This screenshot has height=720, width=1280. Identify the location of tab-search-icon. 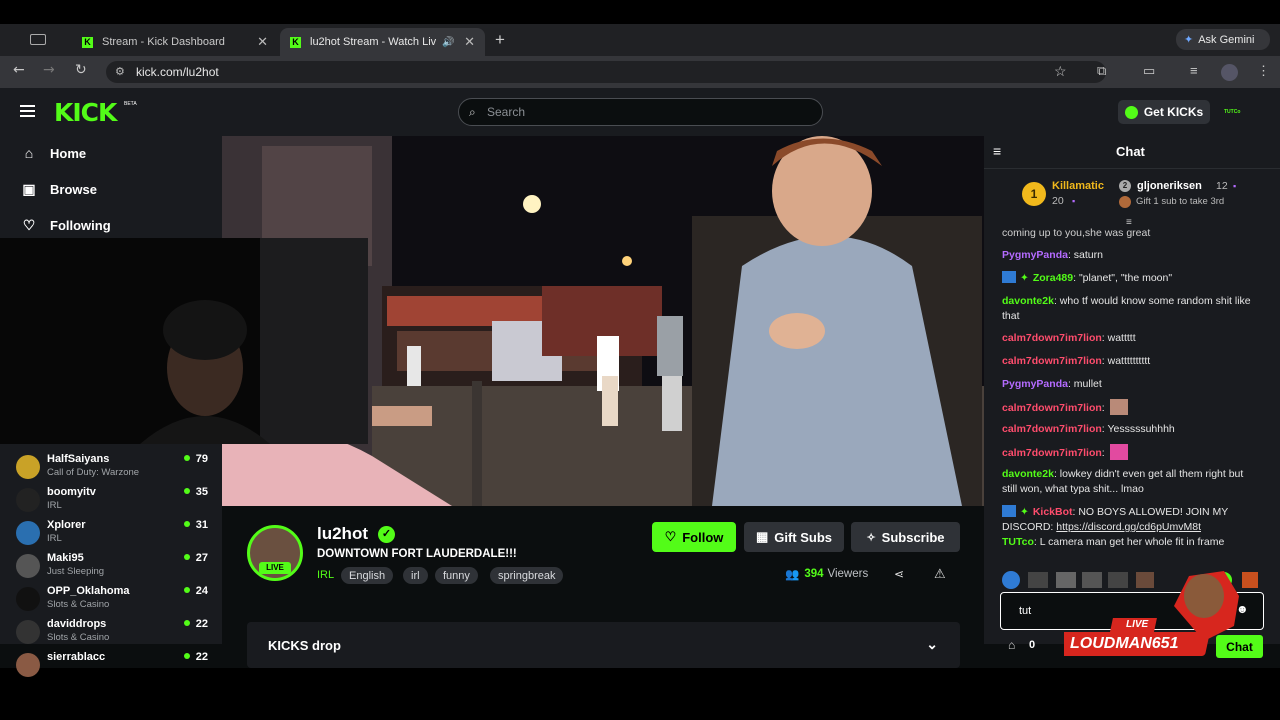
(38, 39).